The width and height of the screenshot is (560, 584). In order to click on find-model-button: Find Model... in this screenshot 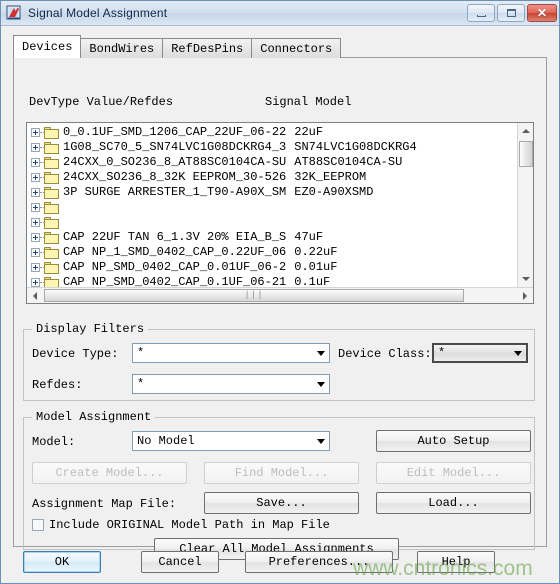, I will do `click(281, 473)`.